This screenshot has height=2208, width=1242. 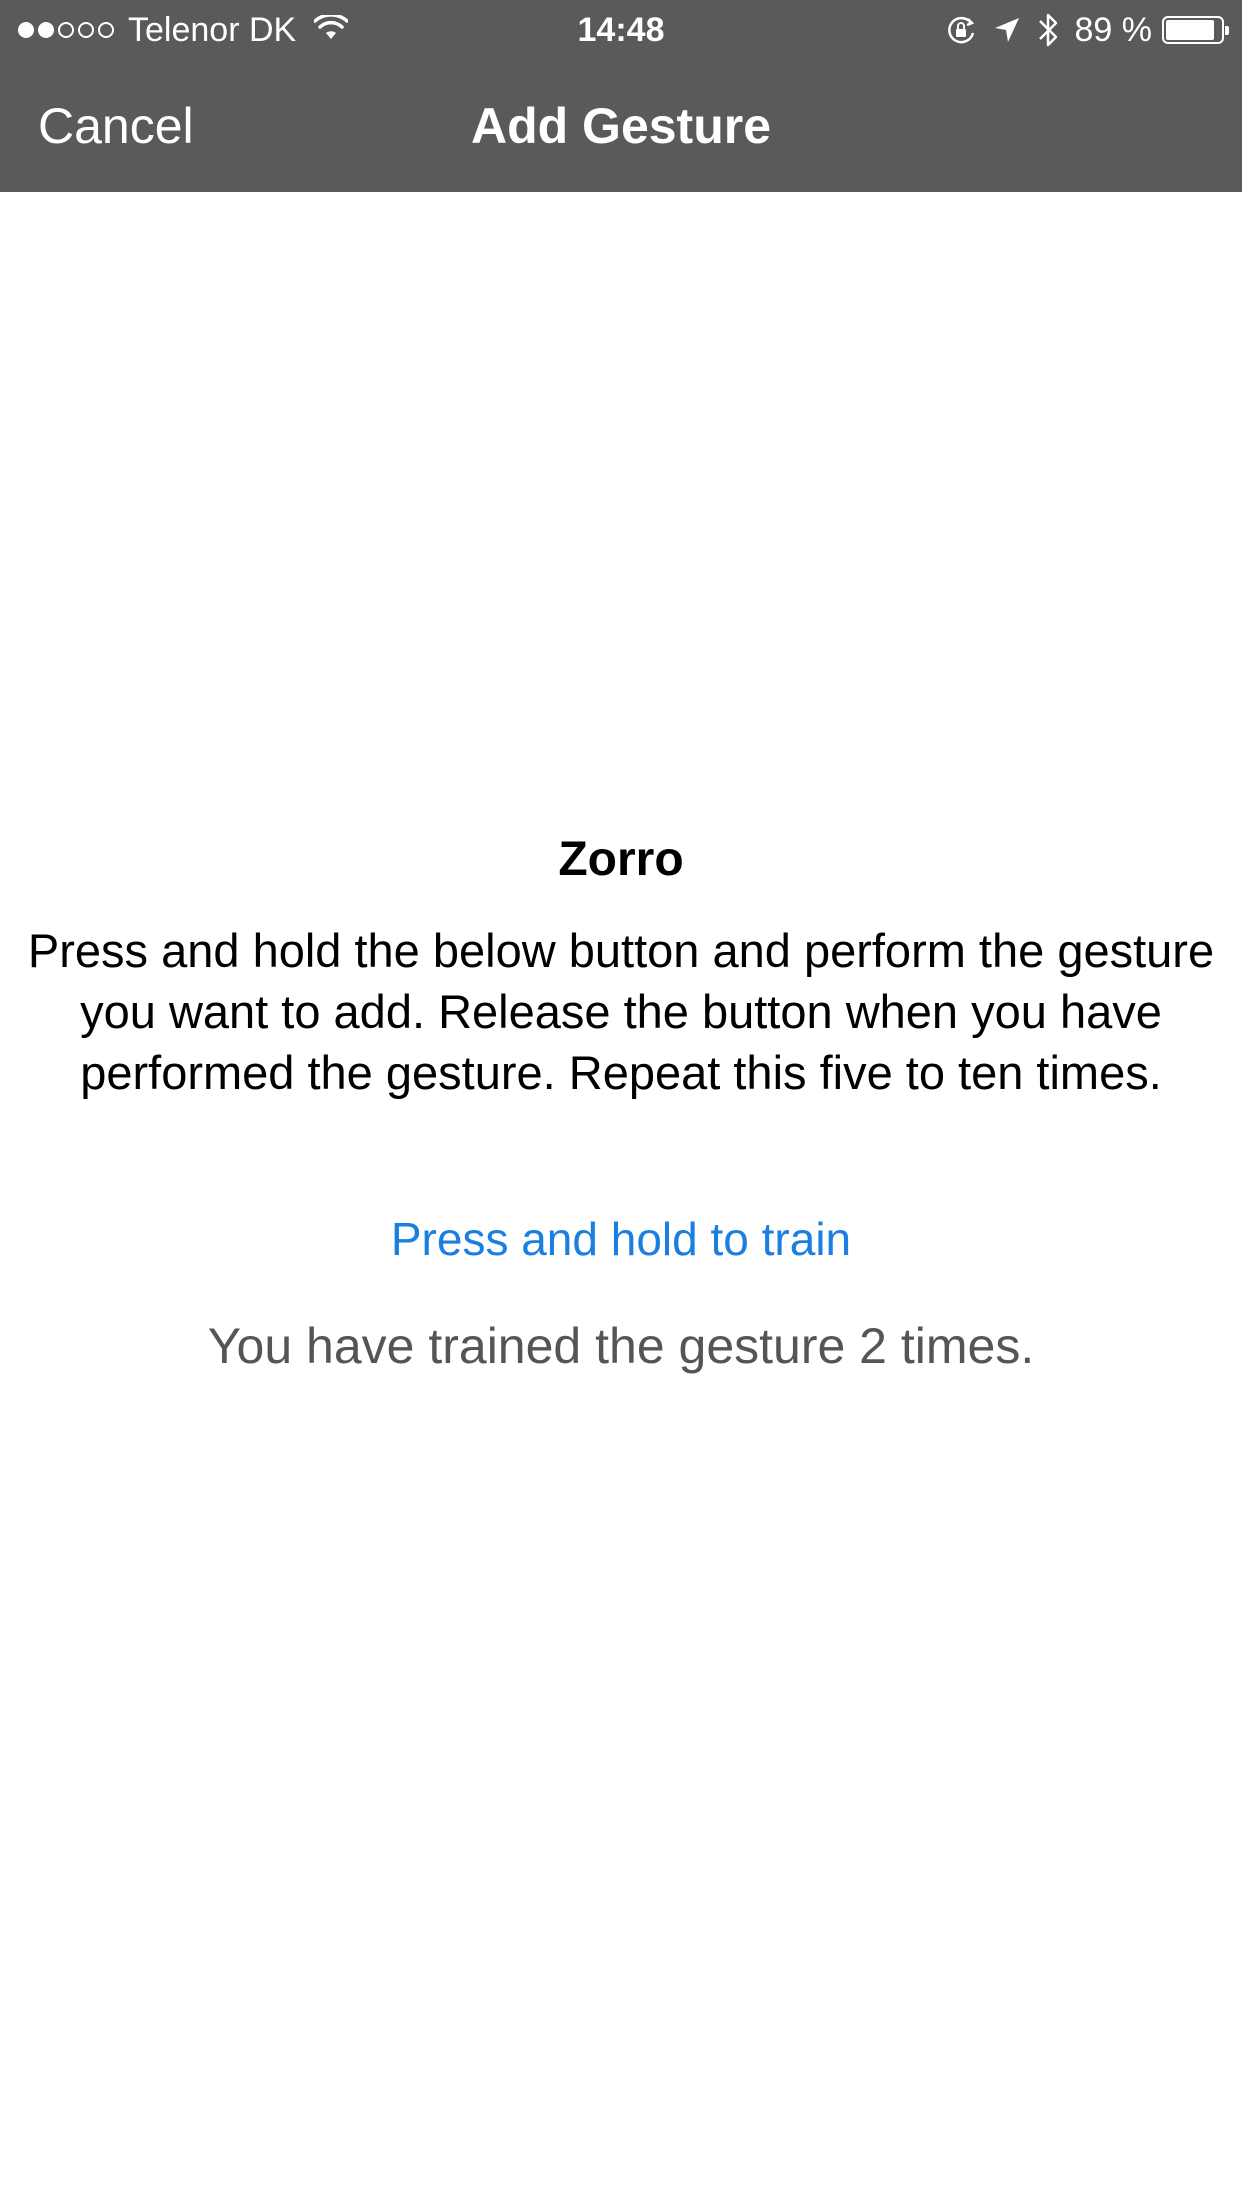 What do you see at coordinates (621, 859) in the screenshot?
I see `gesture-name: Zorro` at bounding box center [621, 859].